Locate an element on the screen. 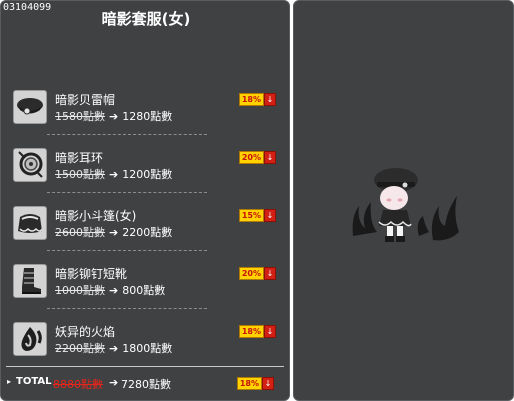 This screenshot has height=401, width=514. item-original-price: 1000點數 is located at coordinates (80, 290).